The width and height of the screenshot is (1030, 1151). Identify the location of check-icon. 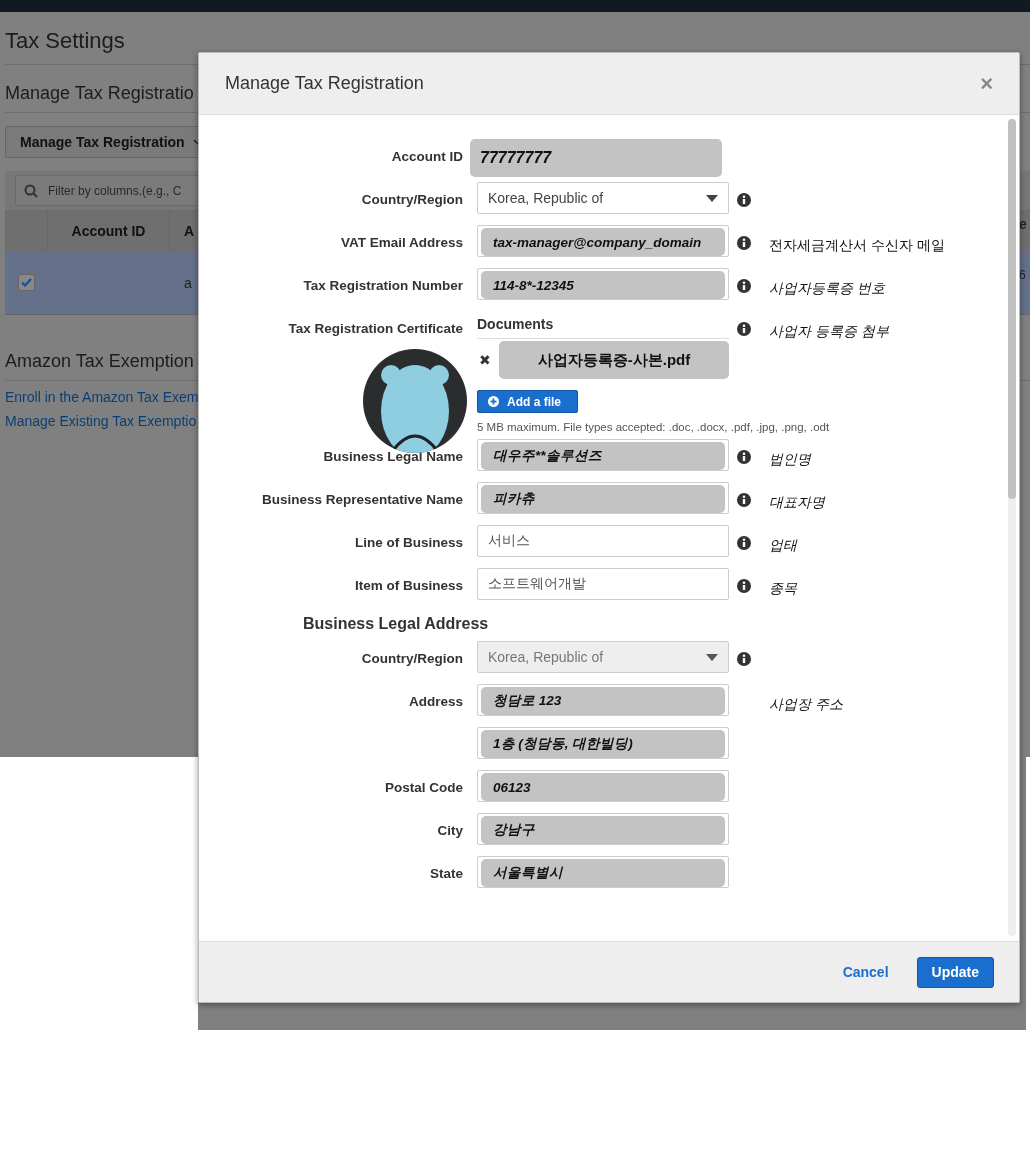
(26, 282).